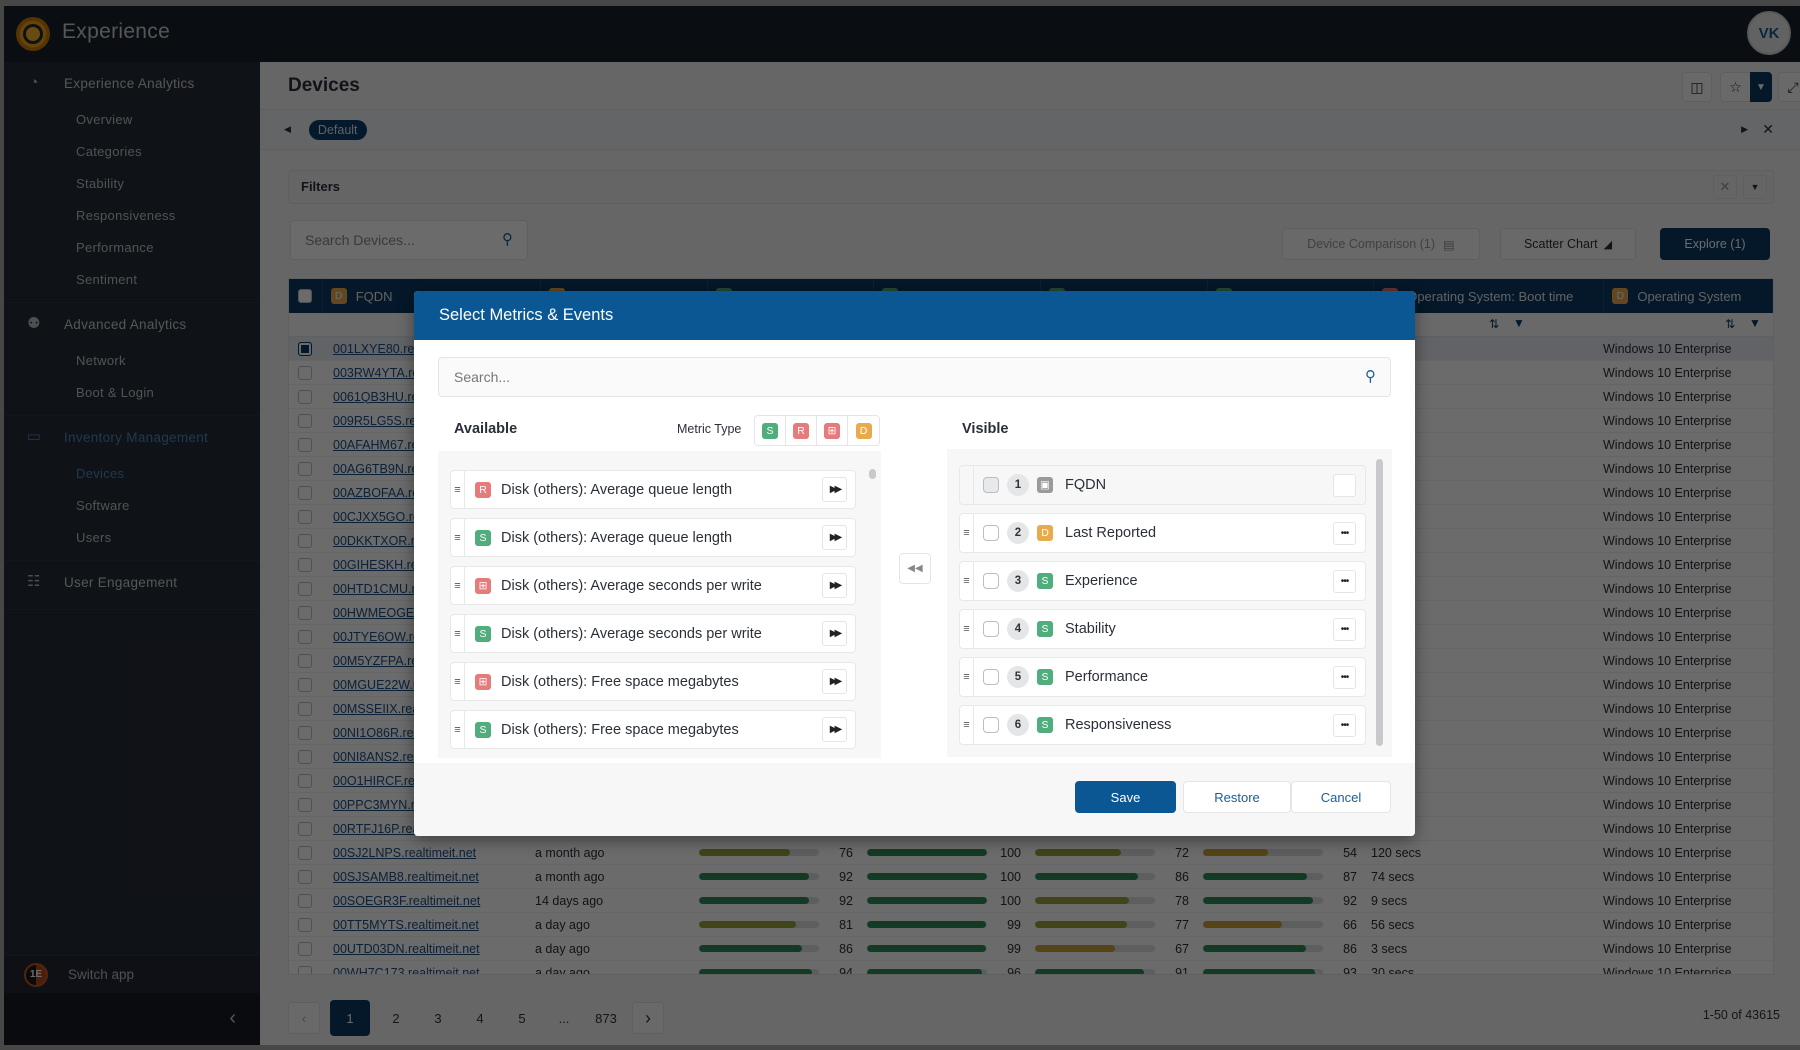  Describe the element at coordinates (985, 429) in the screenshot. I see `visible-title: Visible` at that location.